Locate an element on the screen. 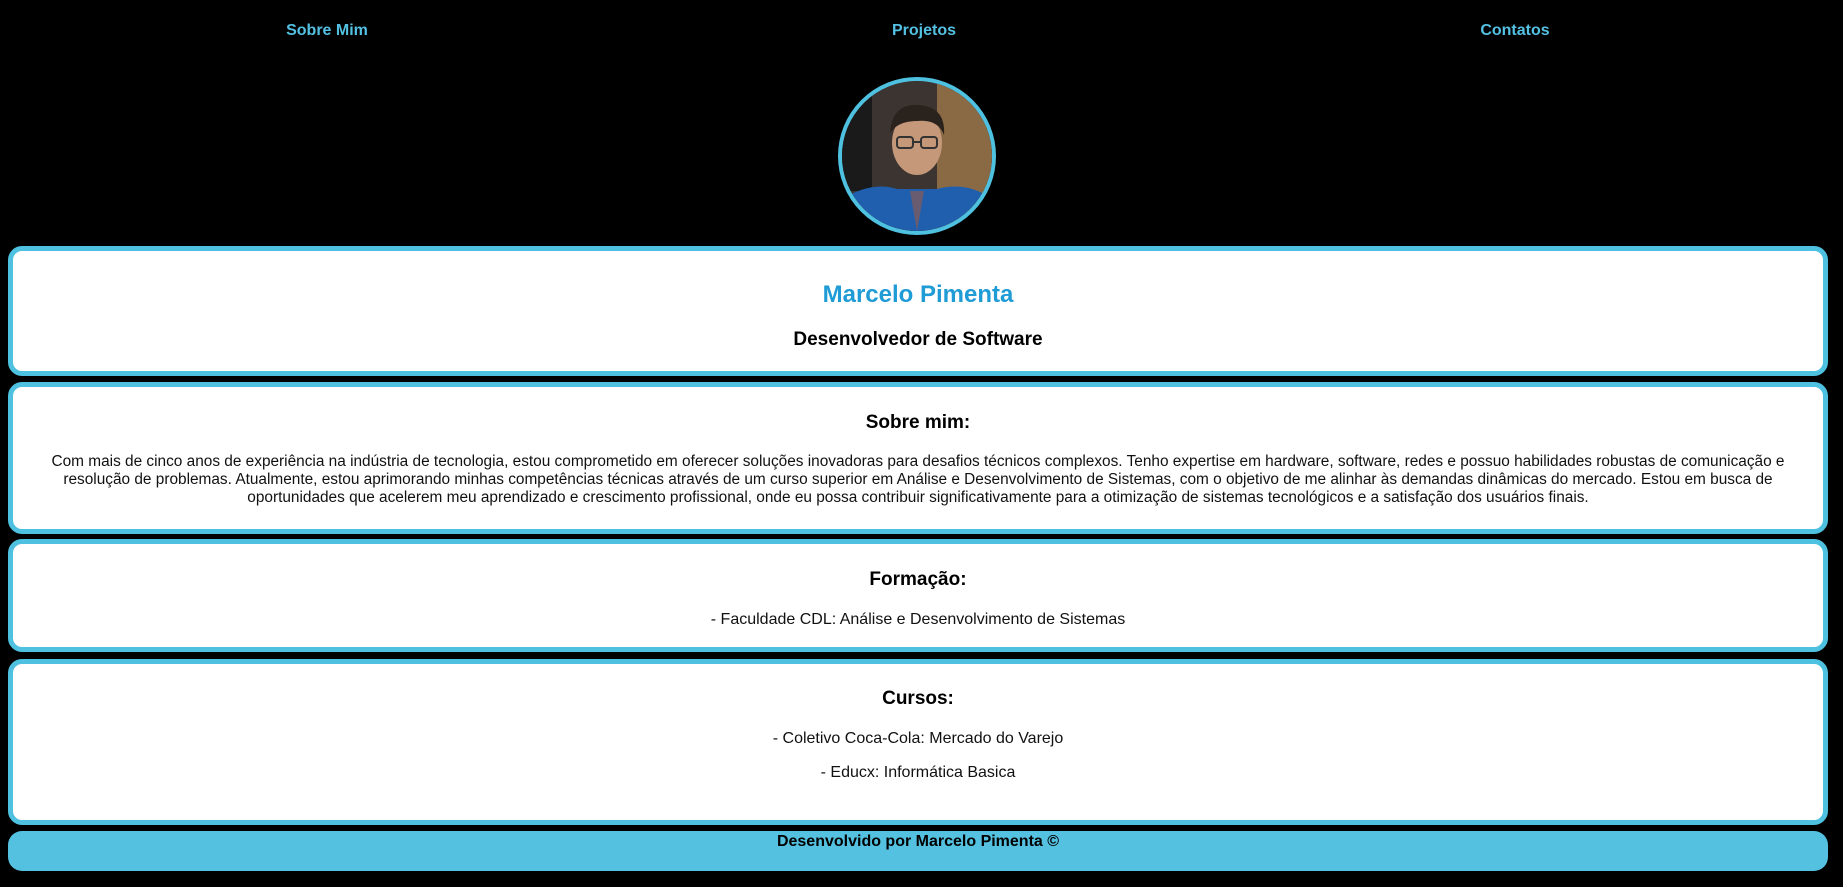 Image resolution: width=1843 pixels, height=887 pixels. nav-link-projetos: Projetos is located at coordinates (924, 31).